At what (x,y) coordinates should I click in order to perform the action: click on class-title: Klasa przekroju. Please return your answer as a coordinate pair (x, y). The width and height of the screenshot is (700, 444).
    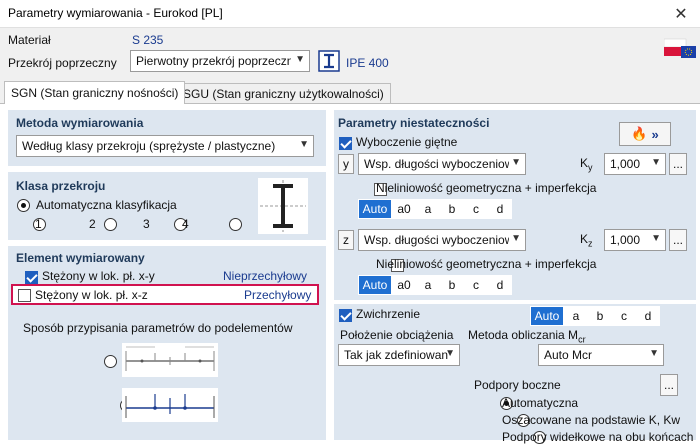
    Looking at the image, I should click on (61, 186).